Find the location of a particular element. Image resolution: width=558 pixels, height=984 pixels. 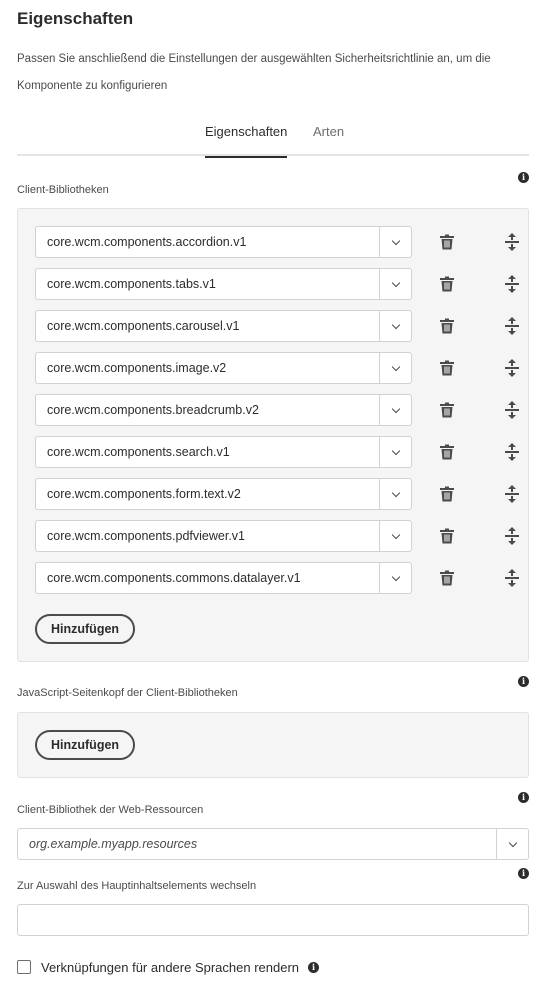

client-library-select: core.wcm.components.form.text.v2 is located at coordinates (223, 494).